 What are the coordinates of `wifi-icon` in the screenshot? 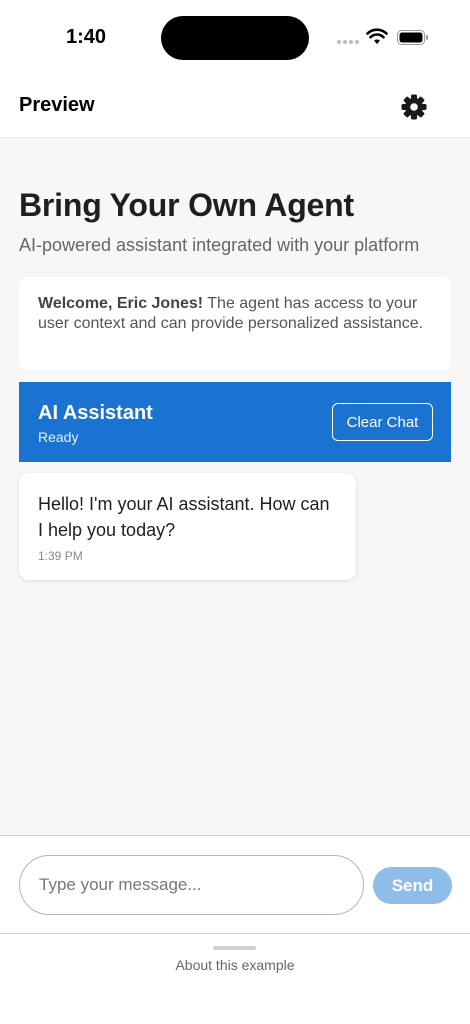 It's located at (377, 36).